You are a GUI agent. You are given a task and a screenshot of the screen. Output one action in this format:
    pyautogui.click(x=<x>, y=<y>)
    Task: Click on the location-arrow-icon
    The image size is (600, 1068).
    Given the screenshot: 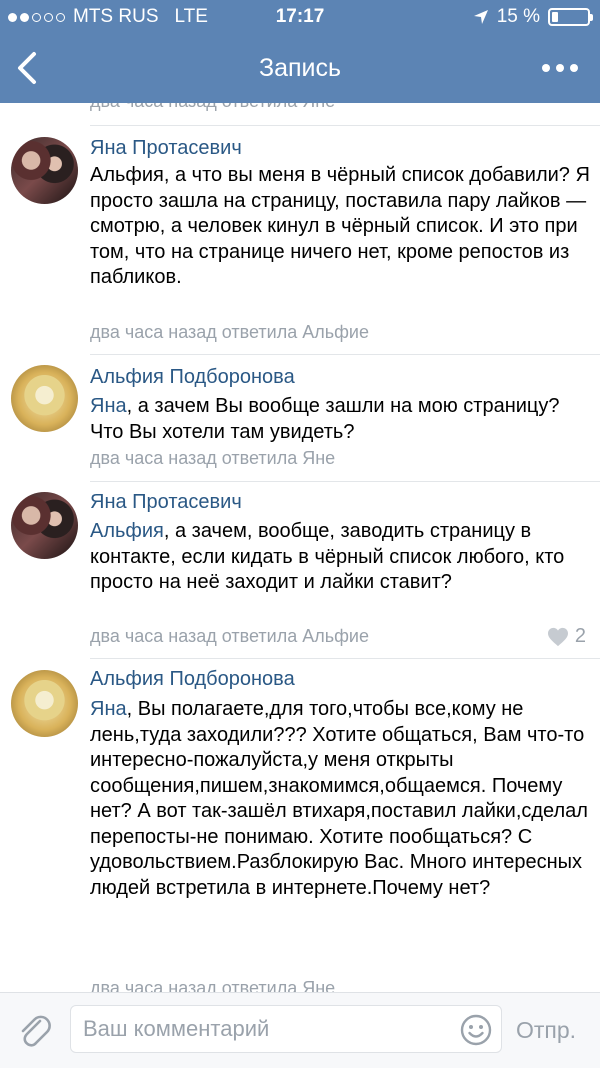 What is the action you would take?
    pyautogui.click(x=480, y=17)
    